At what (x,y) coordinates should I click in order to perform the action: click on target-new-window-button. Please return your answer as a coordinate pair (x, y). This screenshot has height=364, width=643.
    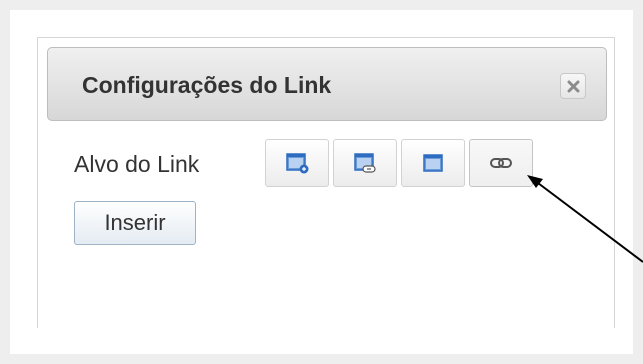
    Looking at the image, I should click on (297, 163).